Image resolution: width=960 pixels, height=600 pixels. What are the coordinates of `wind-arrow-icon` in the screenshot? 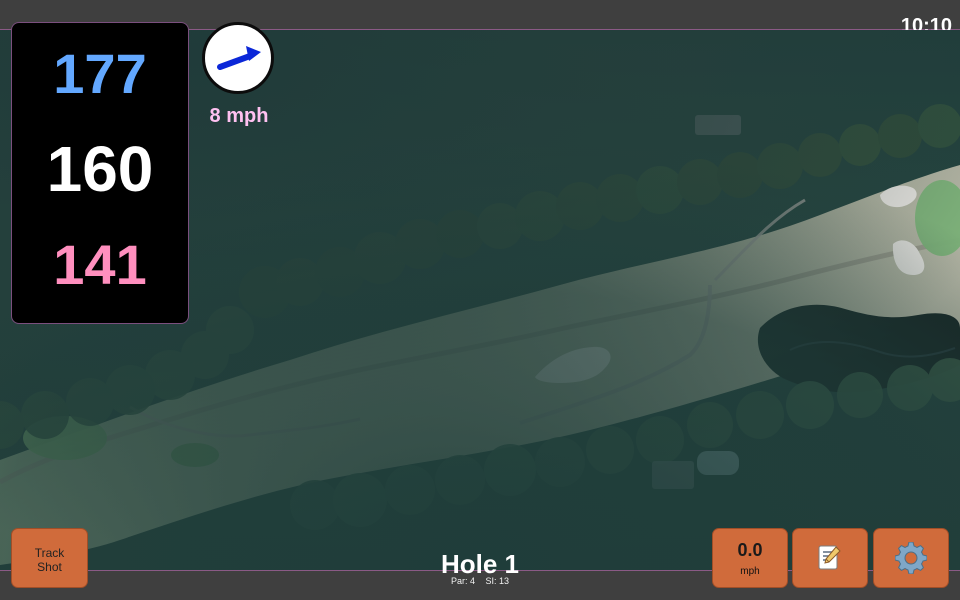 It's located at (239, 58).